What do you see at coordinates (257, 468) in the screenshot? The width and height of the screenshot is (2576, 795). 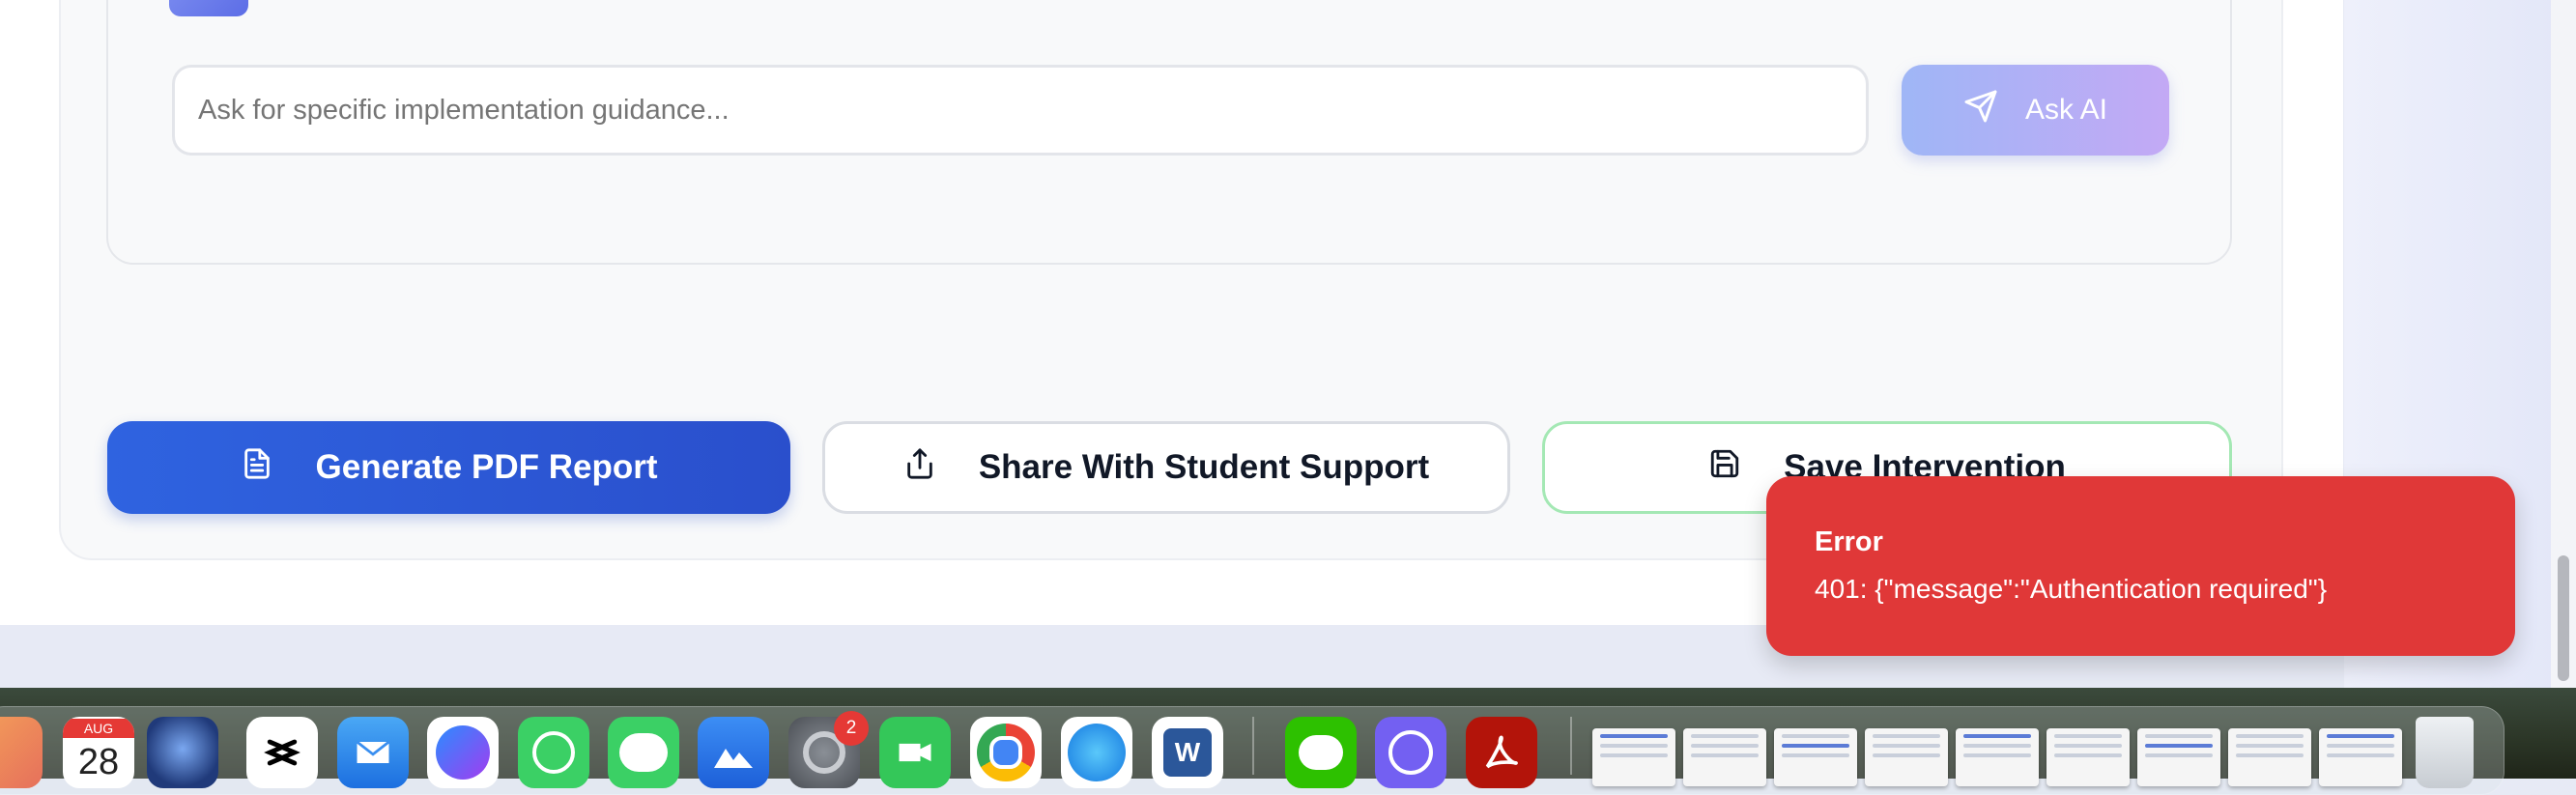 I see `document-icon` at bounding box center [257, 468].